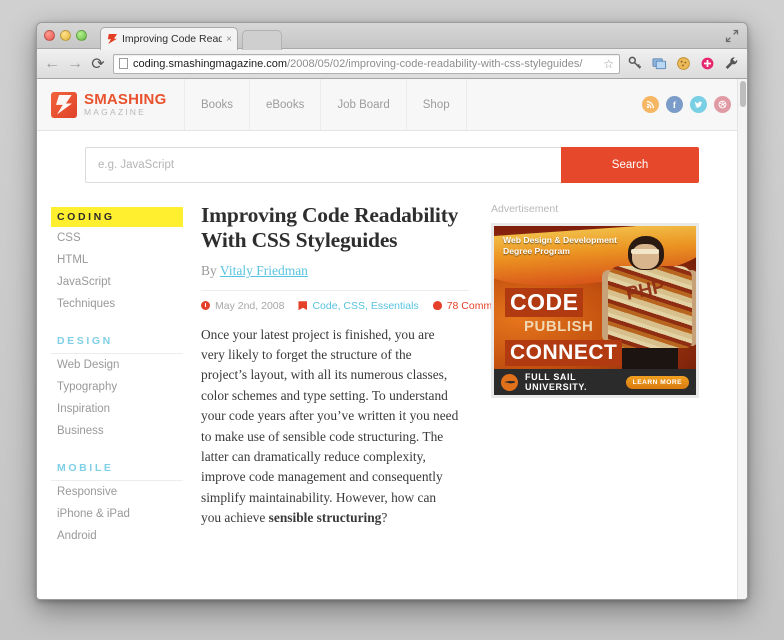 Image resolution: width=784 pixels, height=640 pixels. I want to click on meta-date-text: May 2nd, 2008, so click(250, 305).